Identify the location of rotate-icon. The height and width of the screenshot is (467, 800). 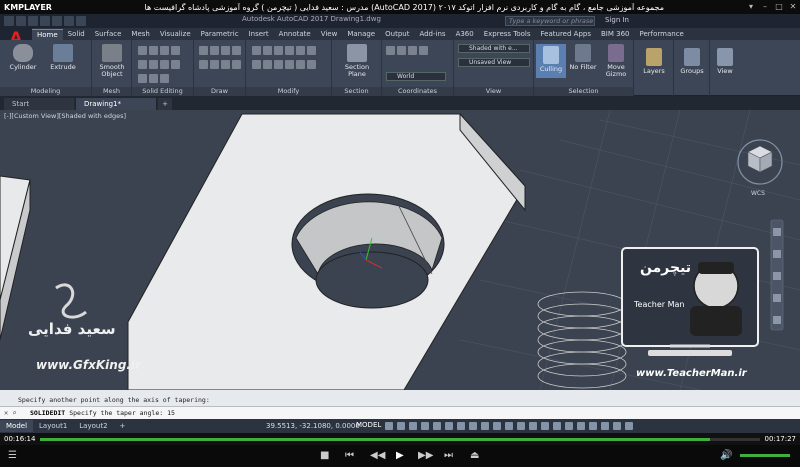
(267, 50).